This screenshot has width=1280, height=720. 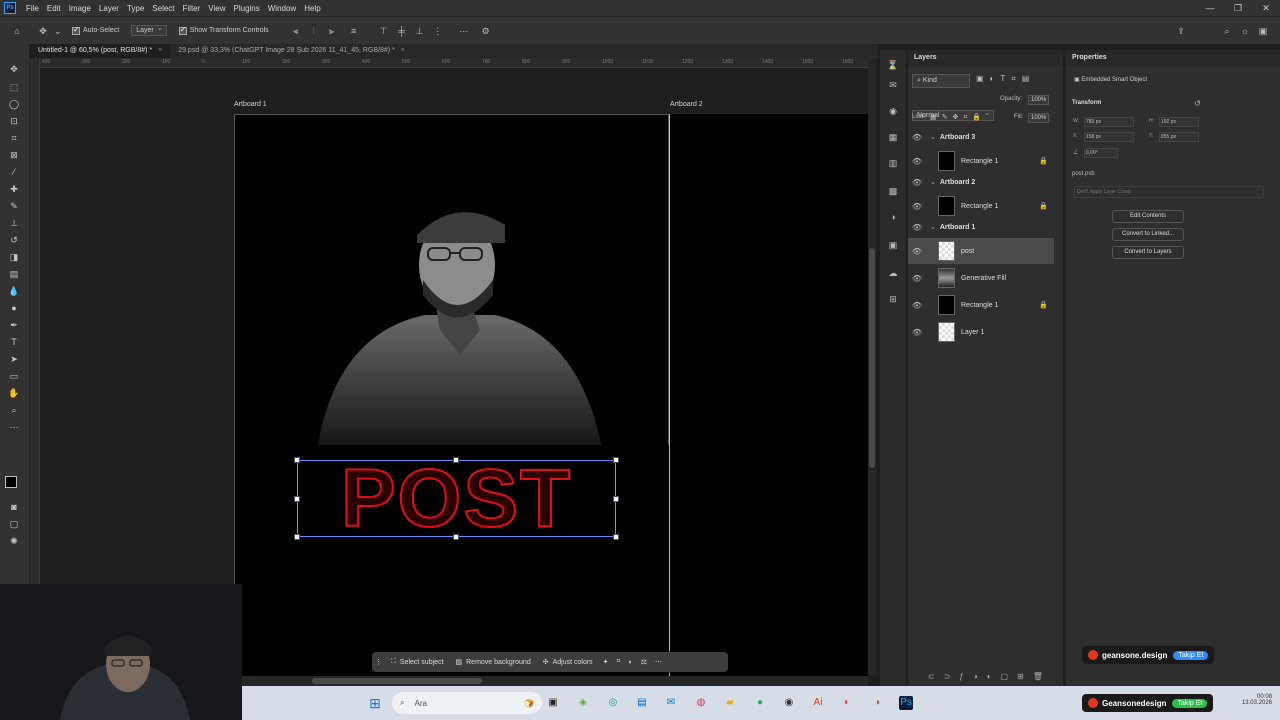 What do you see at coordinates (613, 703) in the screenshot?
I see `edge-icon: ◎` at bounding box center [613, 703].